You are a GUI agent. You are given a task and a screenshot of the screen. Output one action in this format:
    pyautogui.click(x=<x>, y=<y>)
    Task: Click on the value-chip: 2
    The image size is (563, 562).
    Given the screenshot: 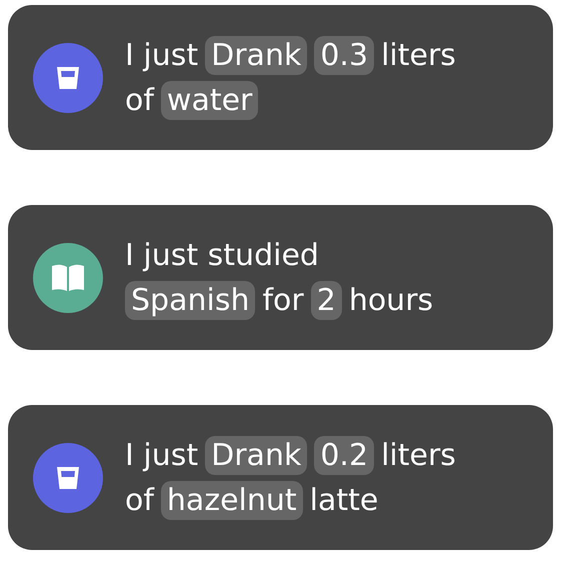 What is the action you would take?
    pyautogui.click(x=326, y=300)
    